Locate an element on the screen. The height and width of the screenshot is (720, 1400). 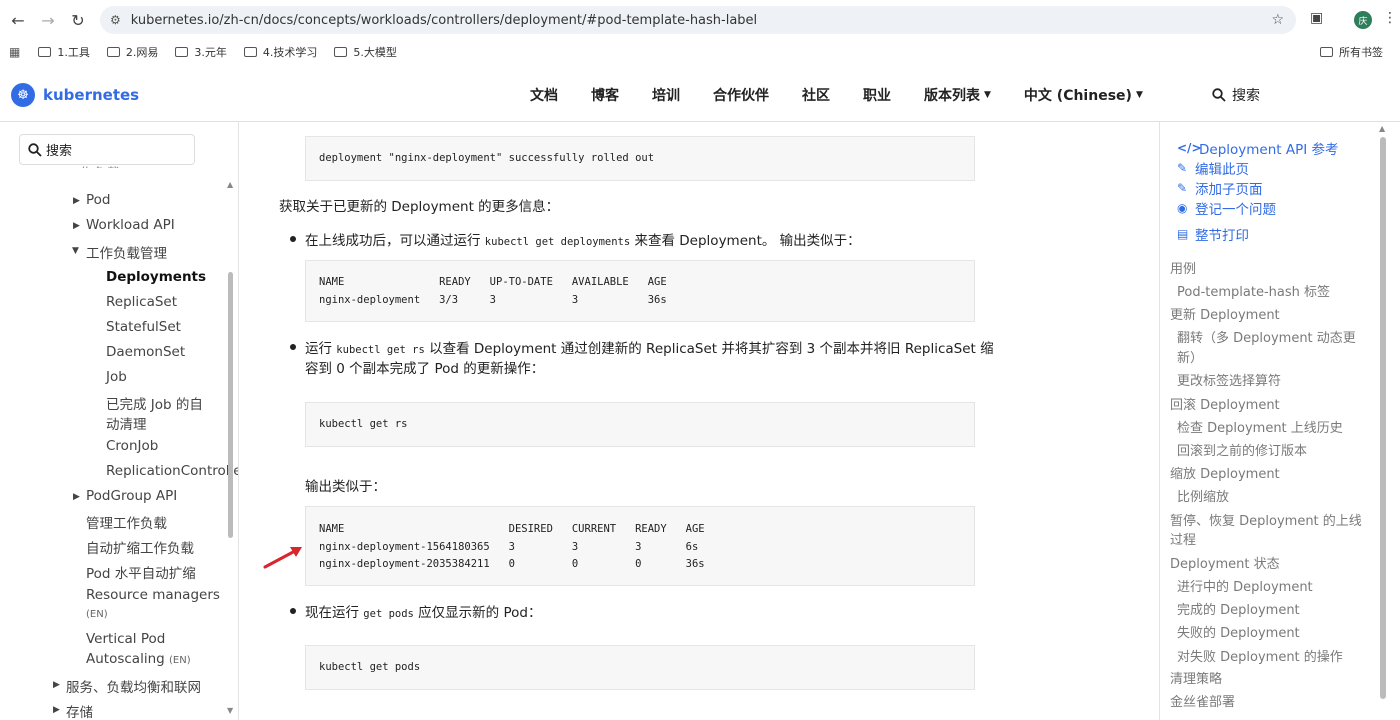
sidebar-item-statefulset: StatefulSet is located at coordinates (143, 327).